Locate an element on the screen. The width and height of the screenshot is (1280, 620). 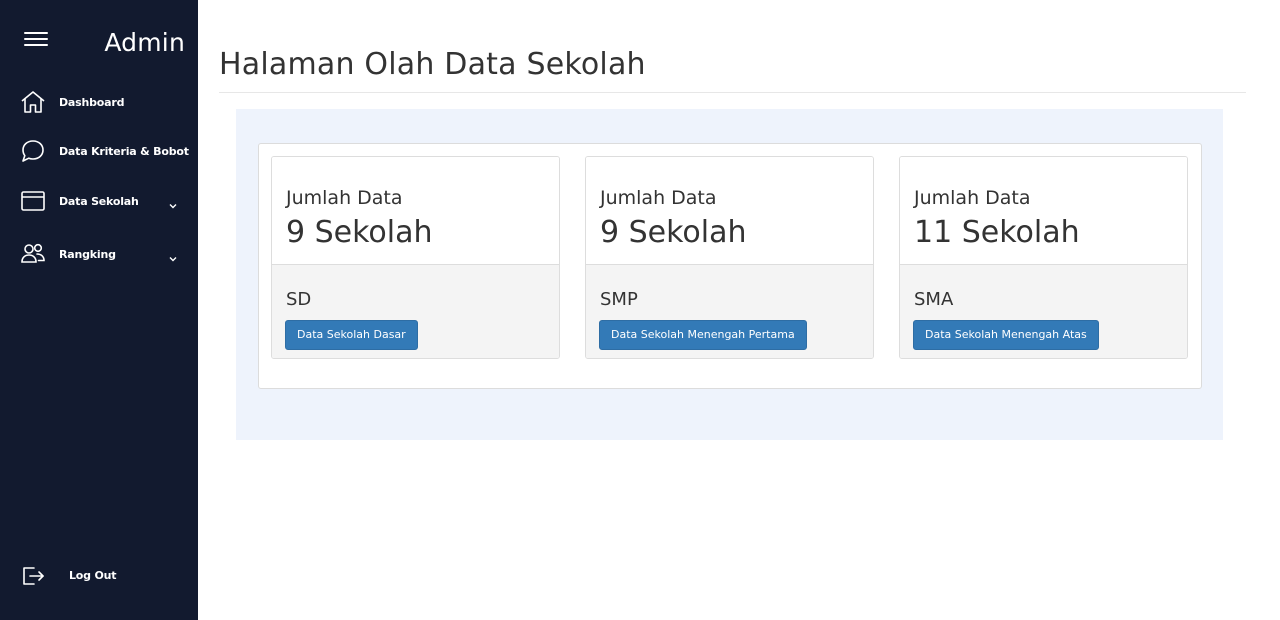
sidebar-item-label: Data Kriteria & Bobot is located at coordinates (124, 151).